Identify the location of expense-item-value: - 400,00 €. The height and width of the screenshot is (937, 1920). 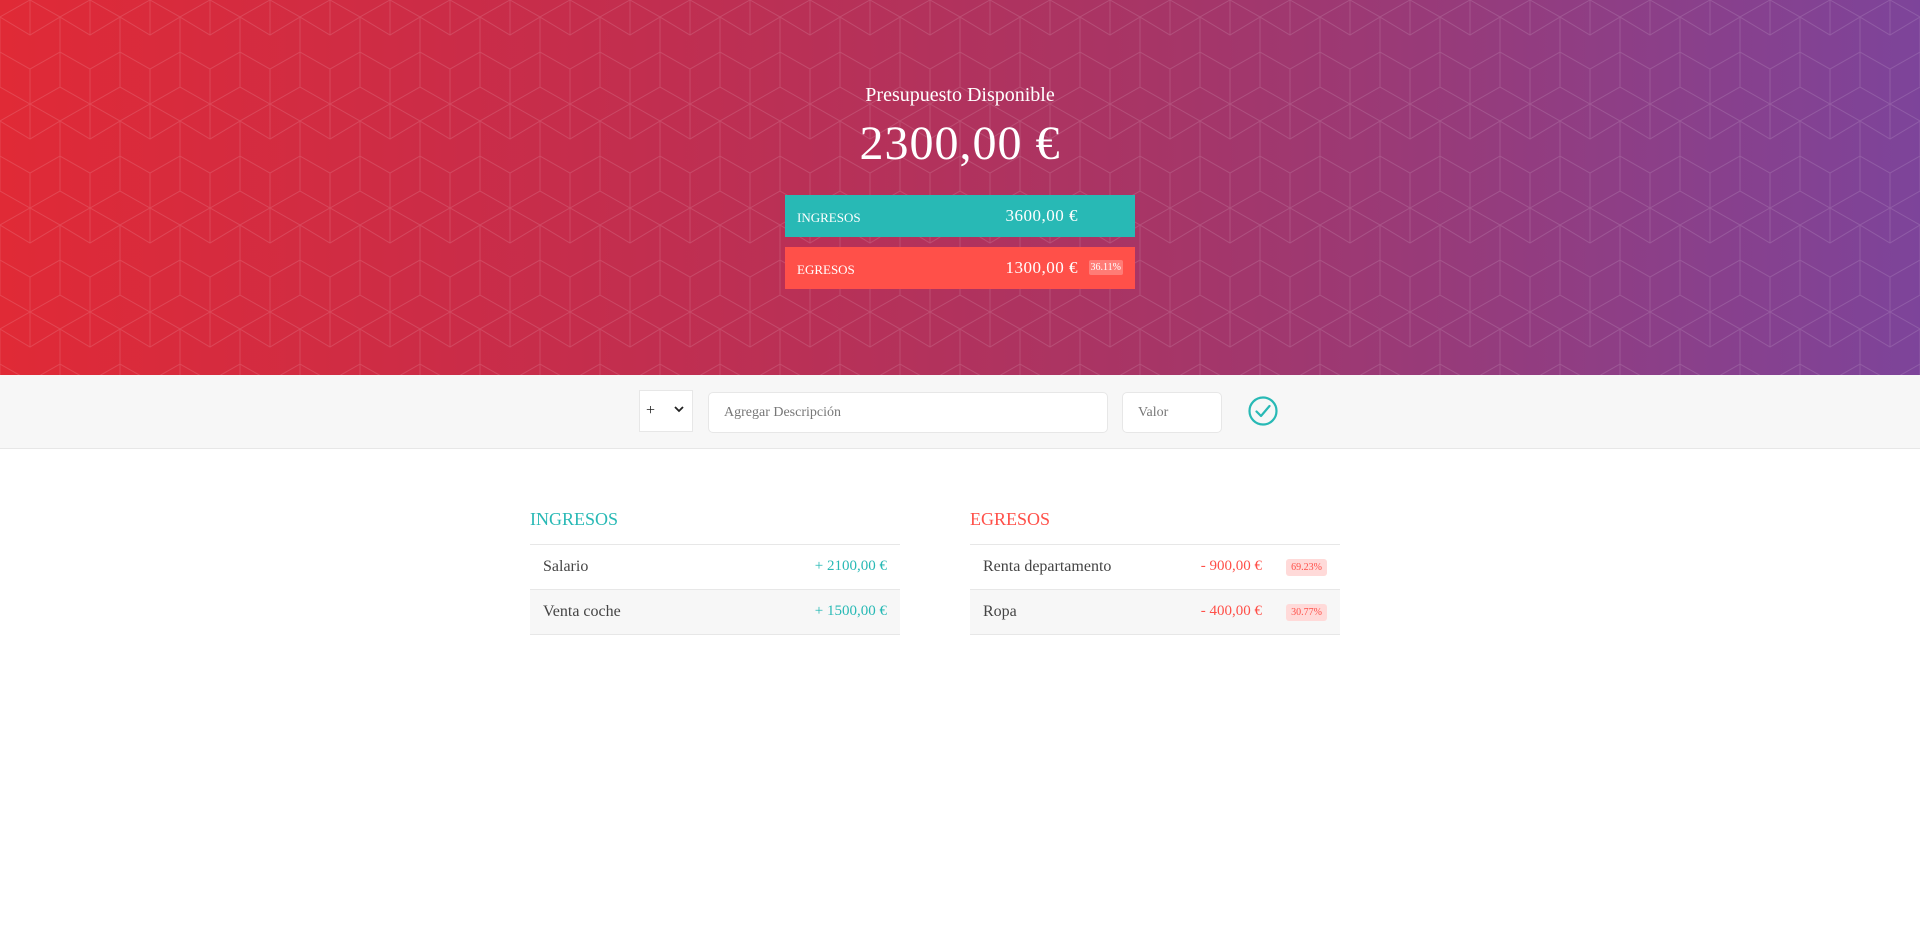
(1231, 611).